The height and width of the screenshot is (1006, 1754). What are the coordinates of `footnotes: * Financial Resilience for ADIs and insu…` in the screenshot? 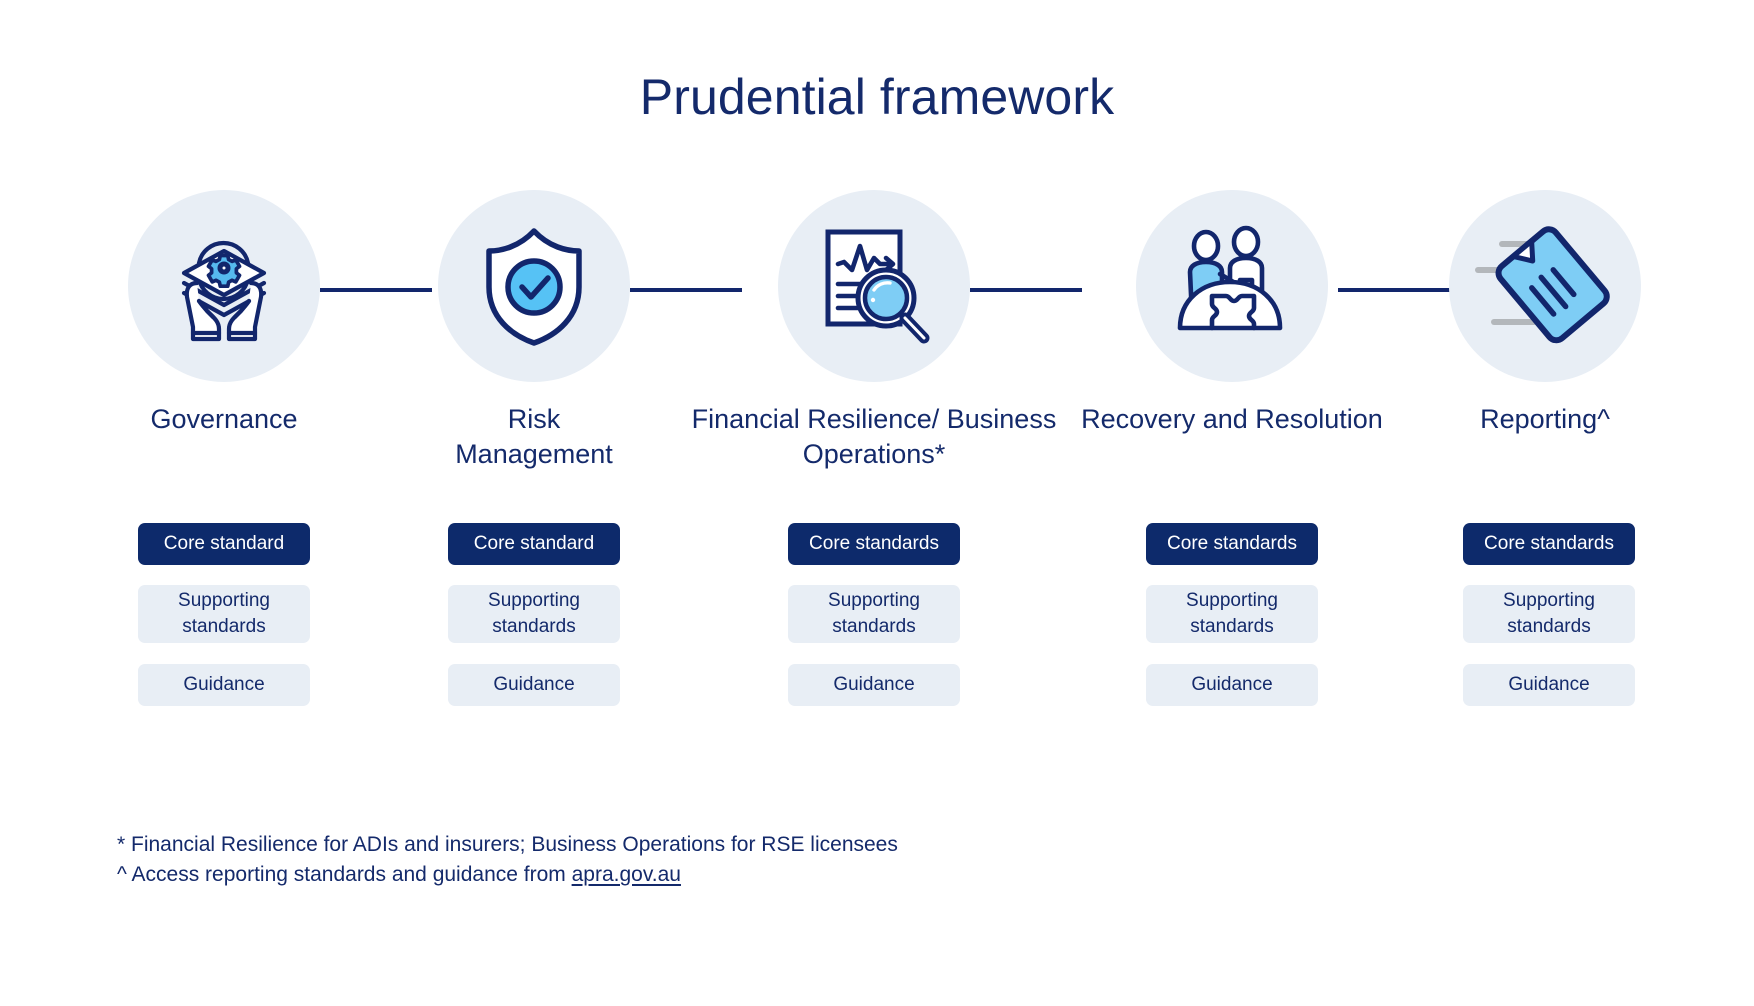 It's located at (507, 860).